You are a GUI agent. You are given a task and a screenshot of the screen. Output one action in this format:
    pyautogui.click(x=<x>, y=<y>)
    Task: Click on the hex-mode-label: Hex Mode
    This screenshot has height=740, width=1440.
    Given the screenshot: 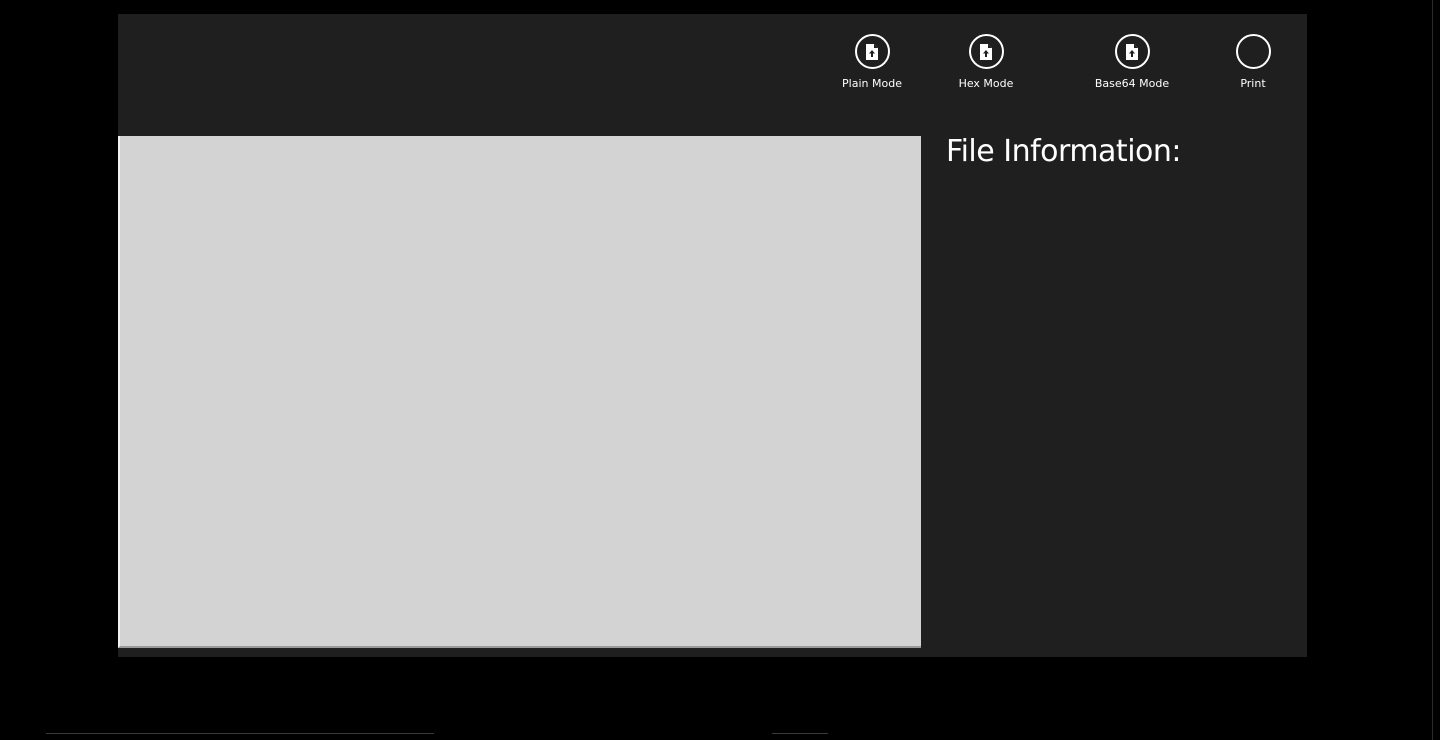 What is the action you would take?
    pyautogui.click(x=986, y=83)
    